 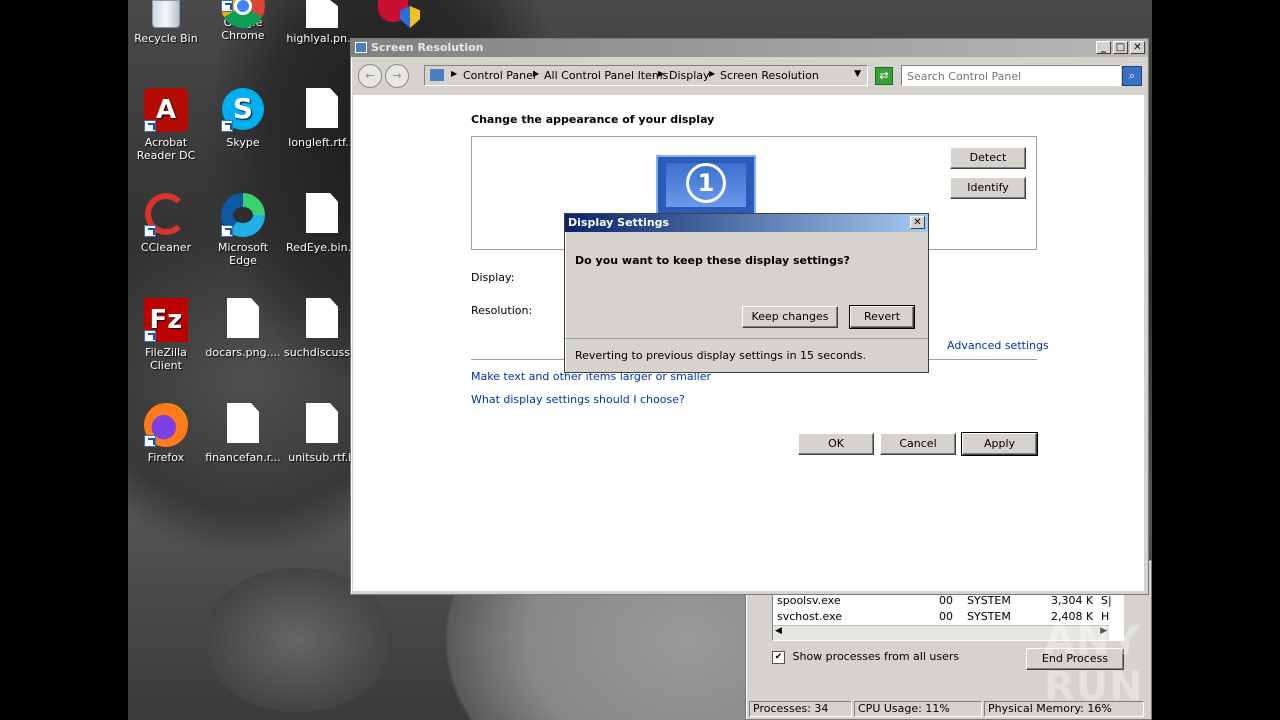 I want to click on title-bar: Screen Resolution _ □ ✕, so click(x=749, y=48).